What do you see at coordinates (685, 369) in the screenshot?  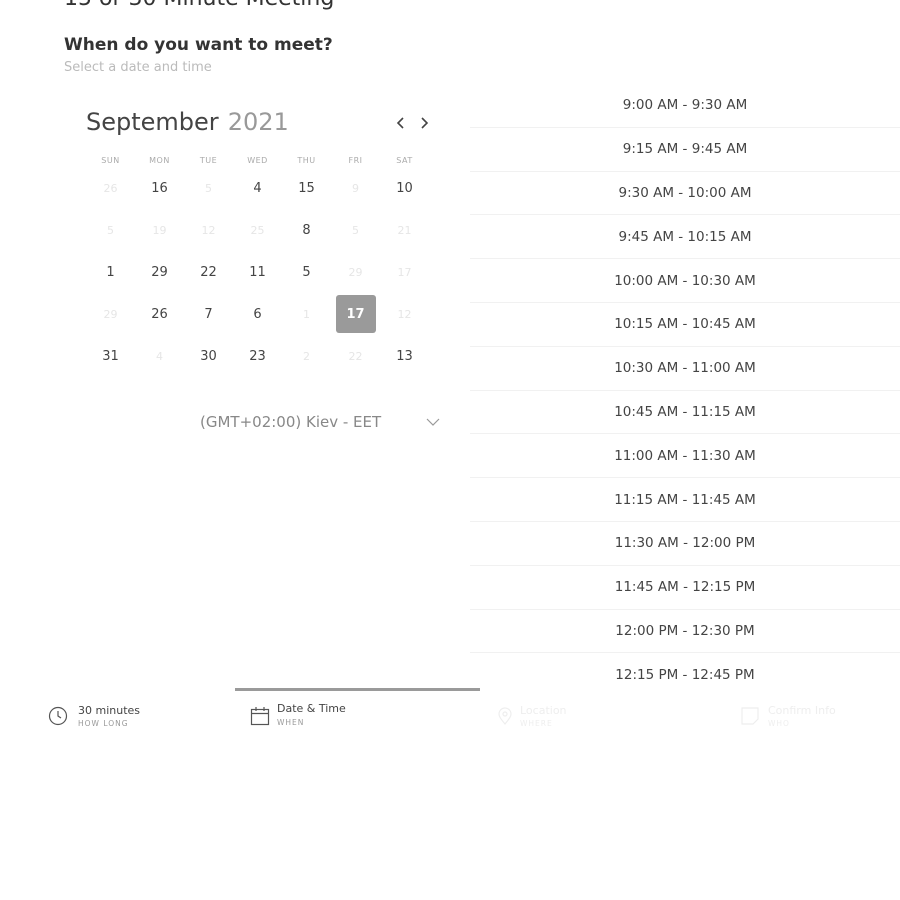 I see `time-slot: 10:30 AM - 11:00 AM` at bounding box center [685, 369].